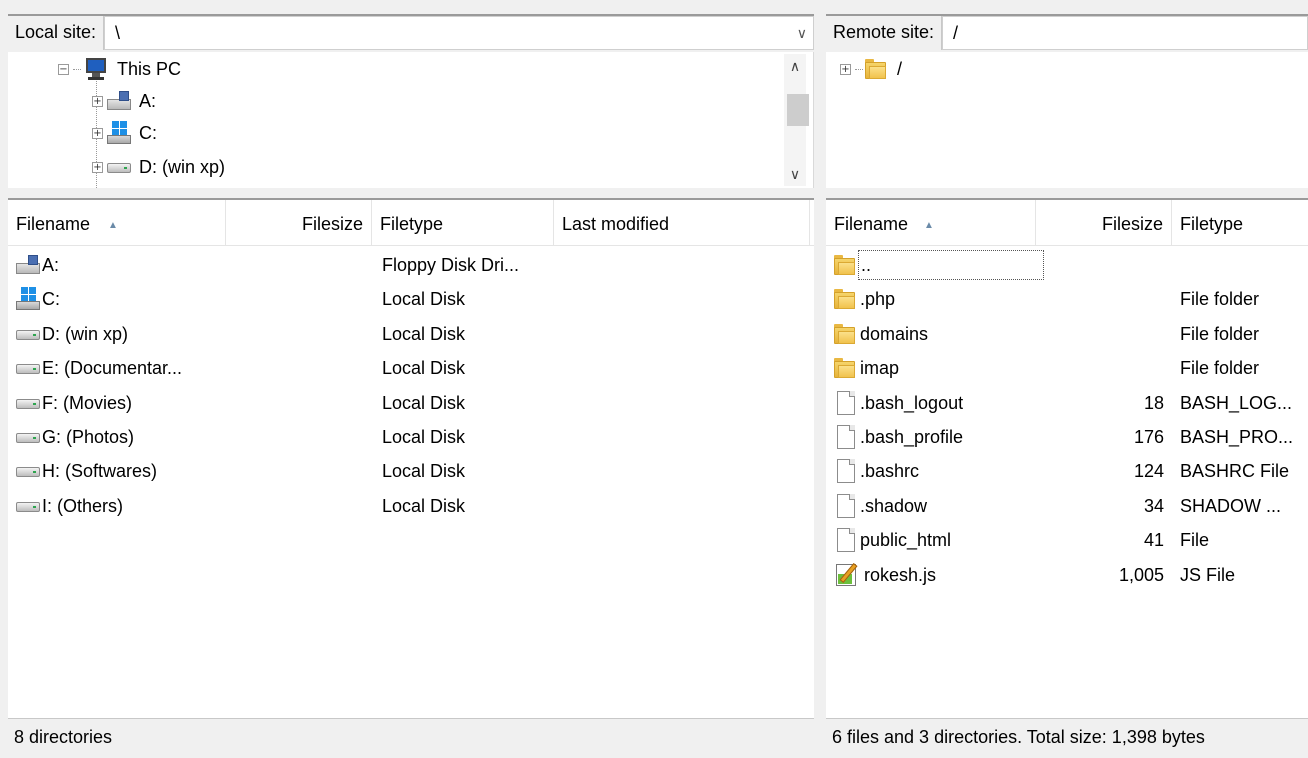  I want to click on tree-item-d: + D: (win xp), so click(158, 167).